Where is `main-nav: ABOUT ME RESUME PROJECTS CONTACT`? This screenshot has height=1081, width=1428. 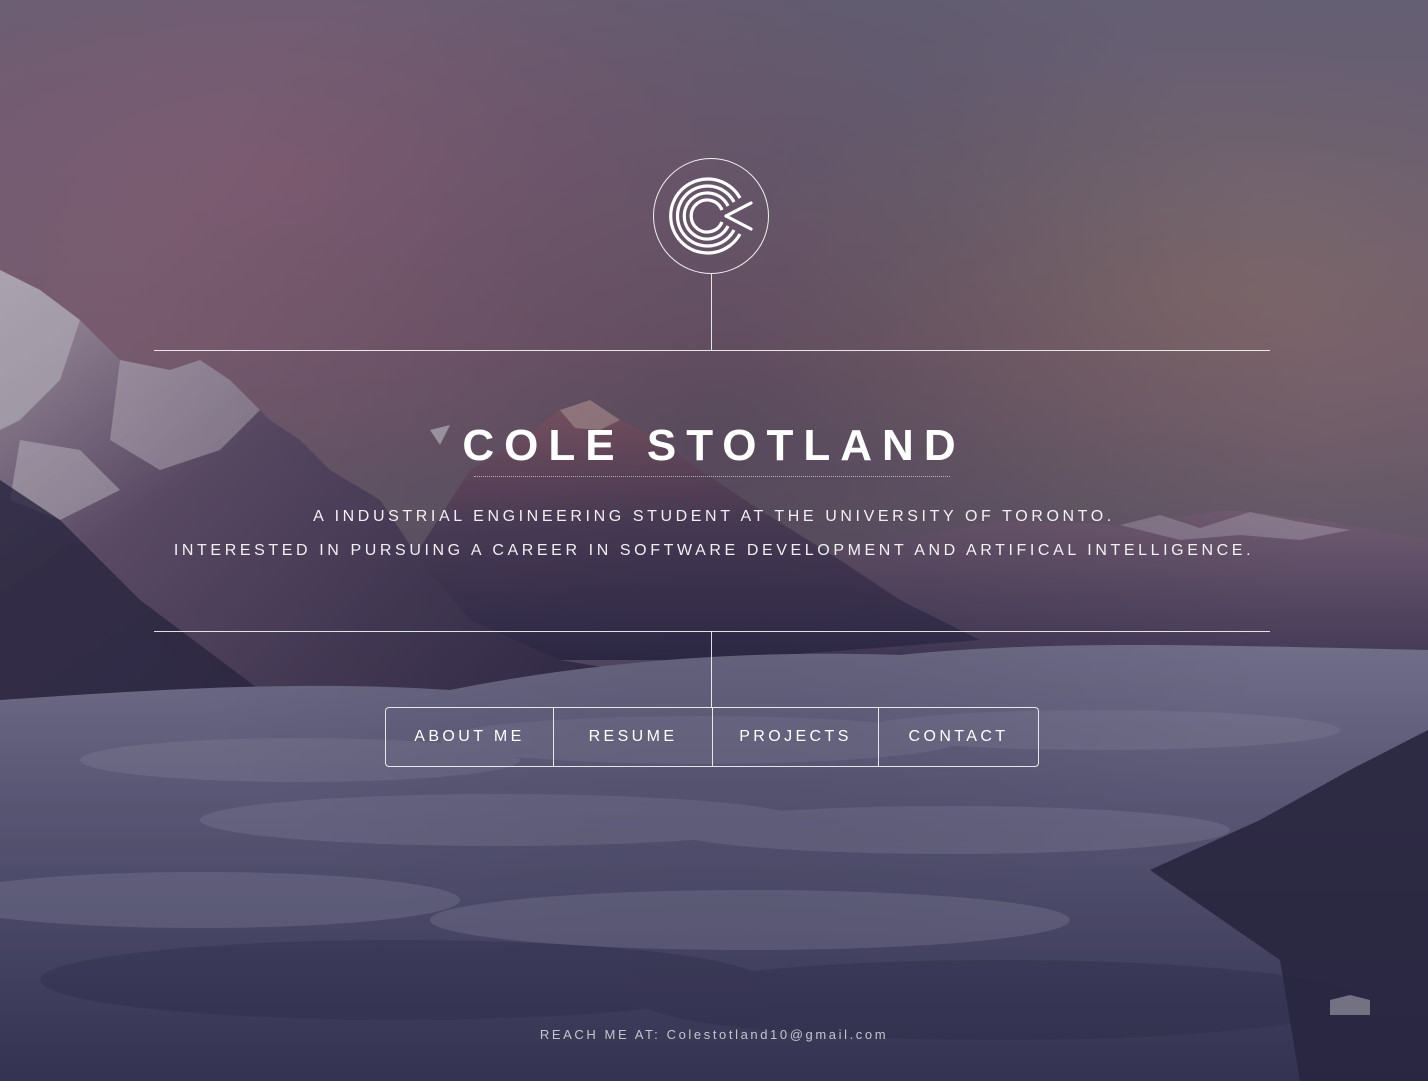
main-nav: ABOUT ME RESUME PROJECTS CONTACT is located at coordinates (712, 737).